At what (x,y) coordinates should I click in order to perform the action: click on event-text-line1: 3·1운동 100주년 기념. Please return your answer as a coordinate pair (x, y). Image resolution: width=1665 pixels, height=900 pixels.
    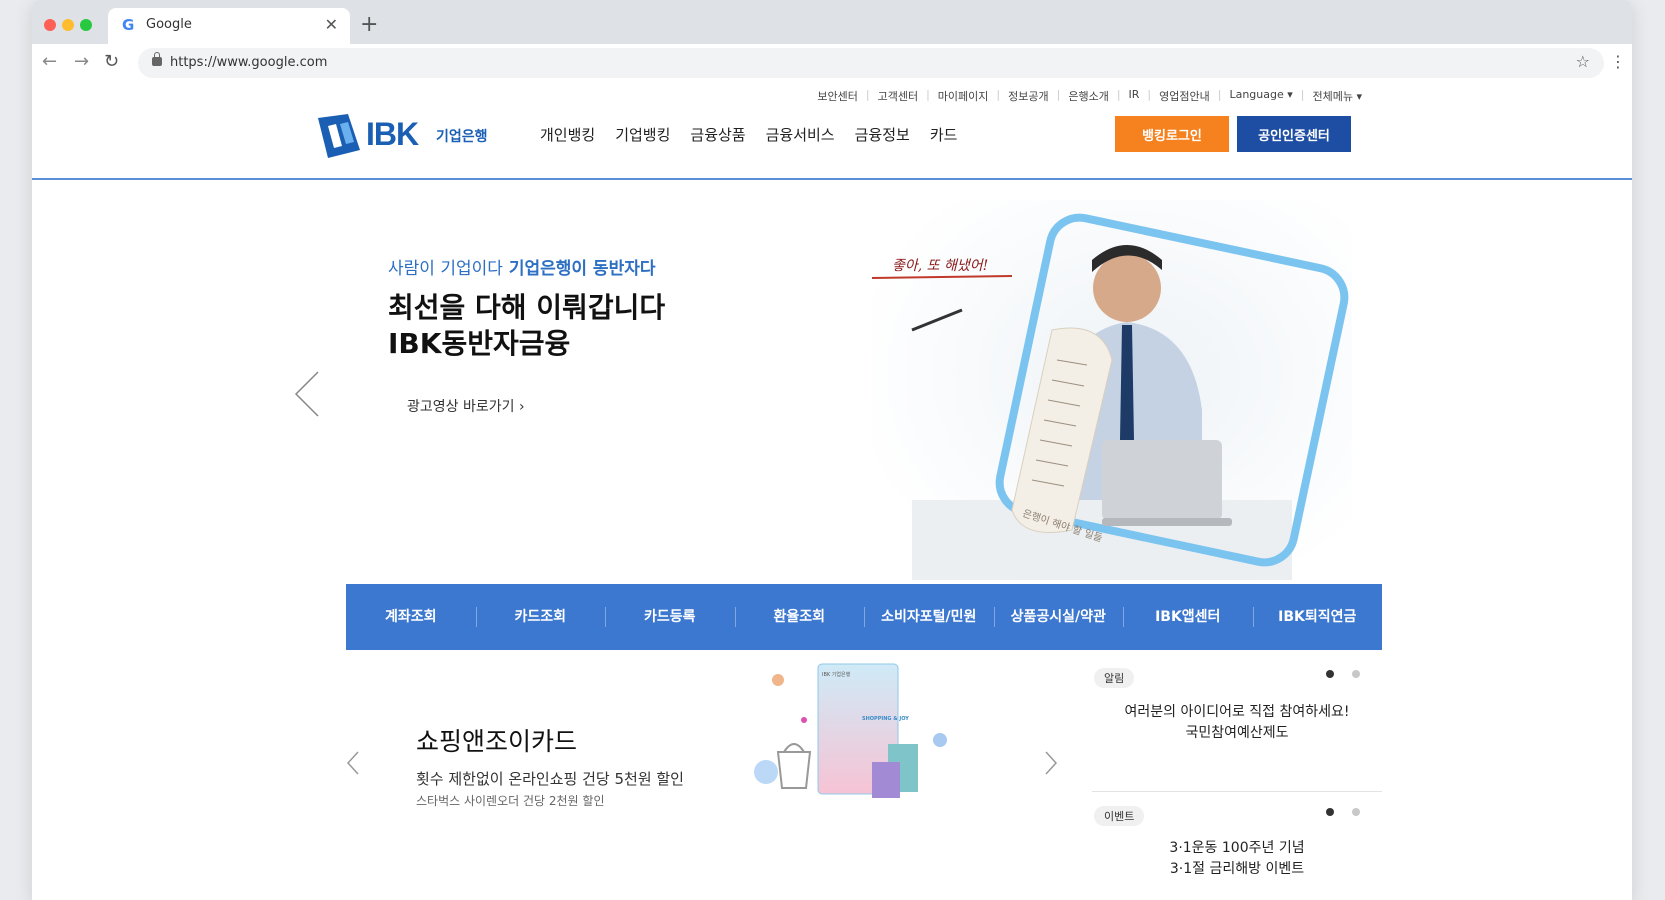
    Looking at the image, I should click on (1237, 848).